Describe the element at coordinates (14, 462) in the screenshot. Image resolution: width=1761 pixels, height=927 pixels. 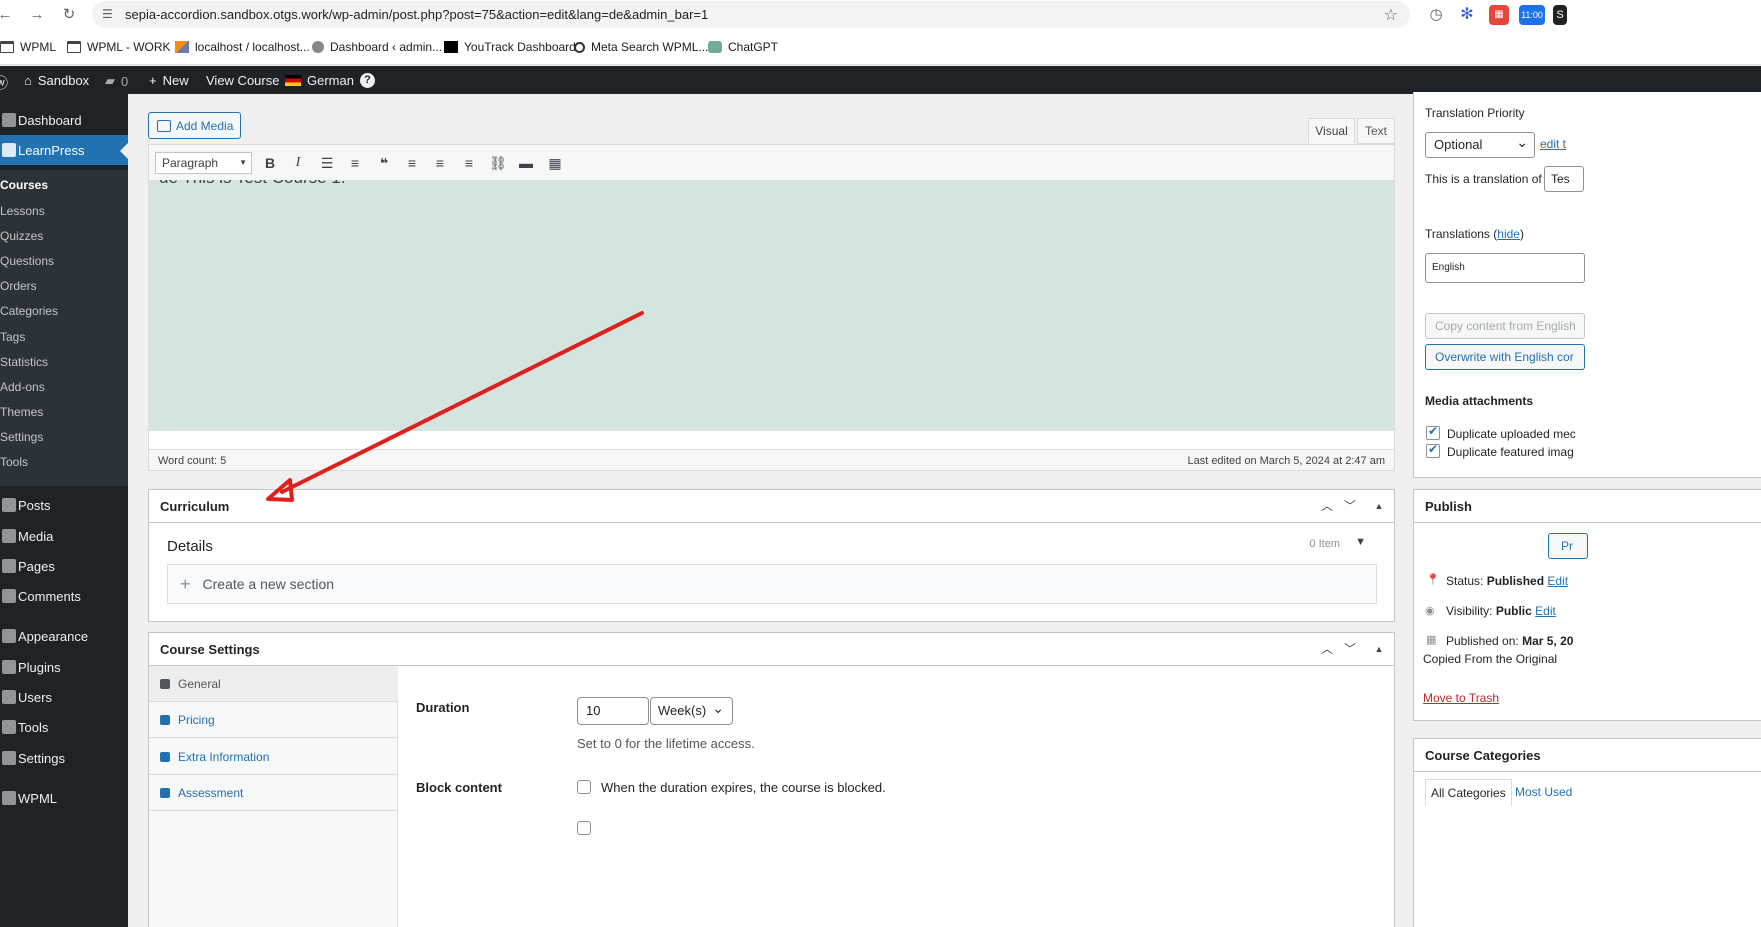
I see `submenu-tools: Tools` at that location.